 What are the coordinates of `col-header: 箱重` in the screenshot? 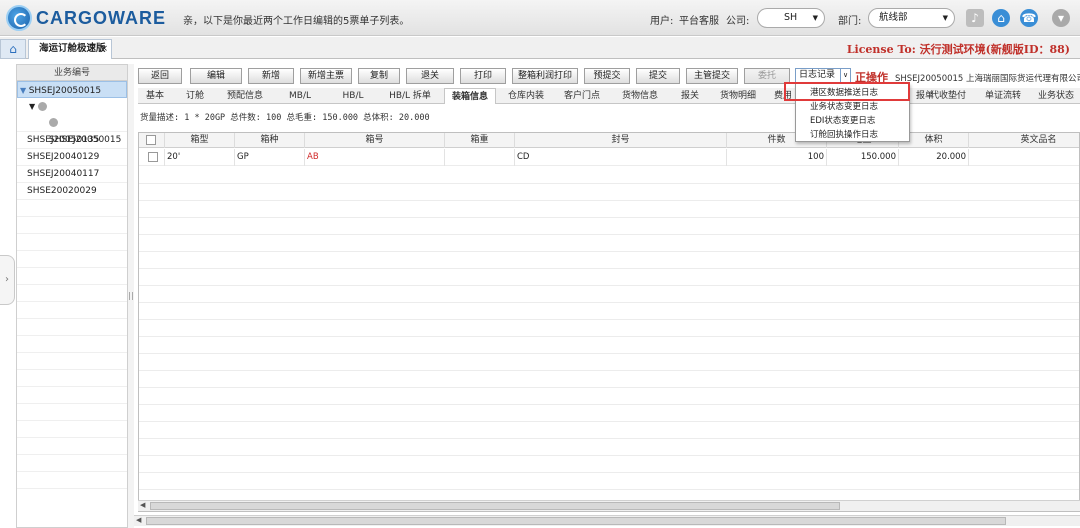 It's located at (480, 140).